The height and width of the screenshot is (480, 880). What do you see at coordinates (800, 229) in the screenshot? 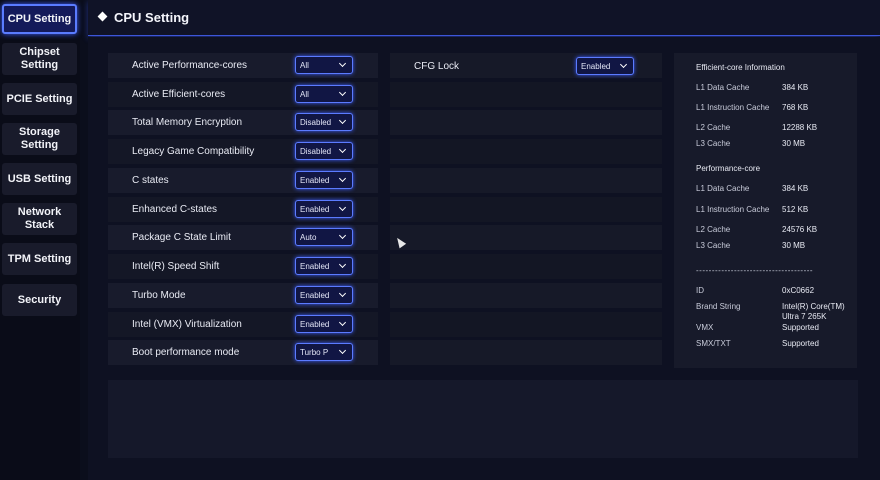
I see `info-value: 24576 KB` at bounding box center [800, 229].